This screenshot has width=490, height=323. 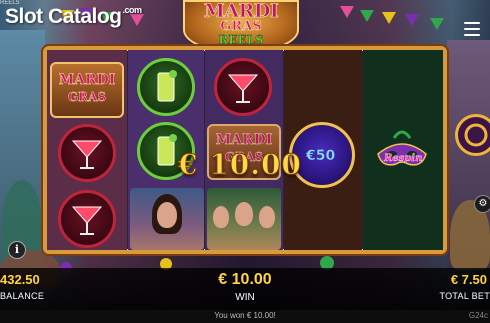 I want to click on trio-portrait-symbol, so click(x=244, y=219).